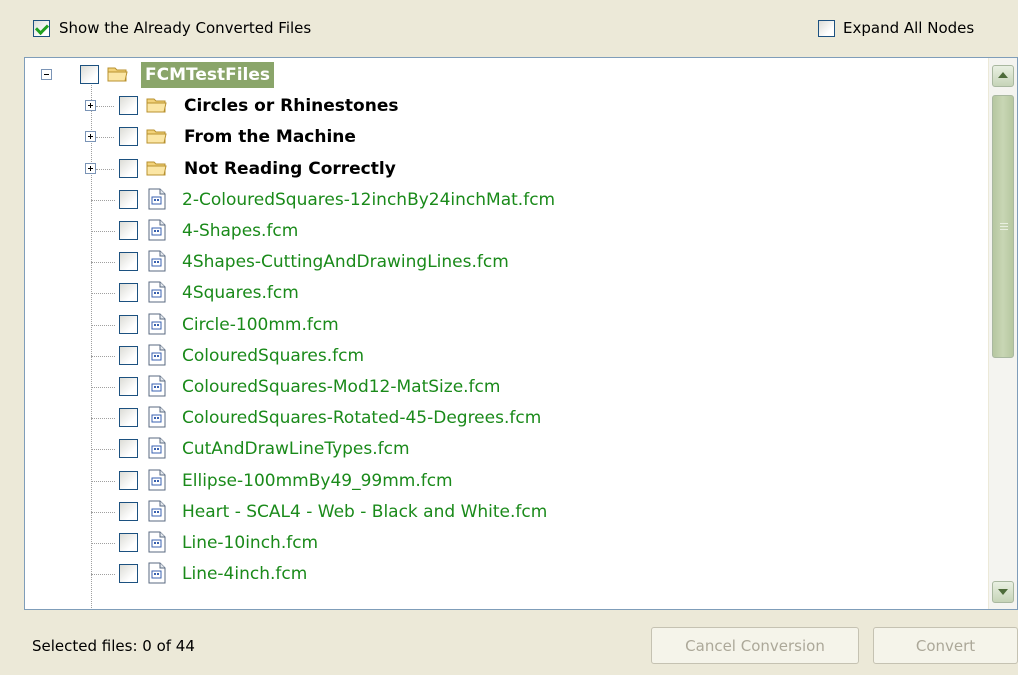 The image size is (1018, 675). What do you see at coordinates (826, 28) in the screenshot?
I see `expand-all-checkbox` at bounding box center [826, 28].